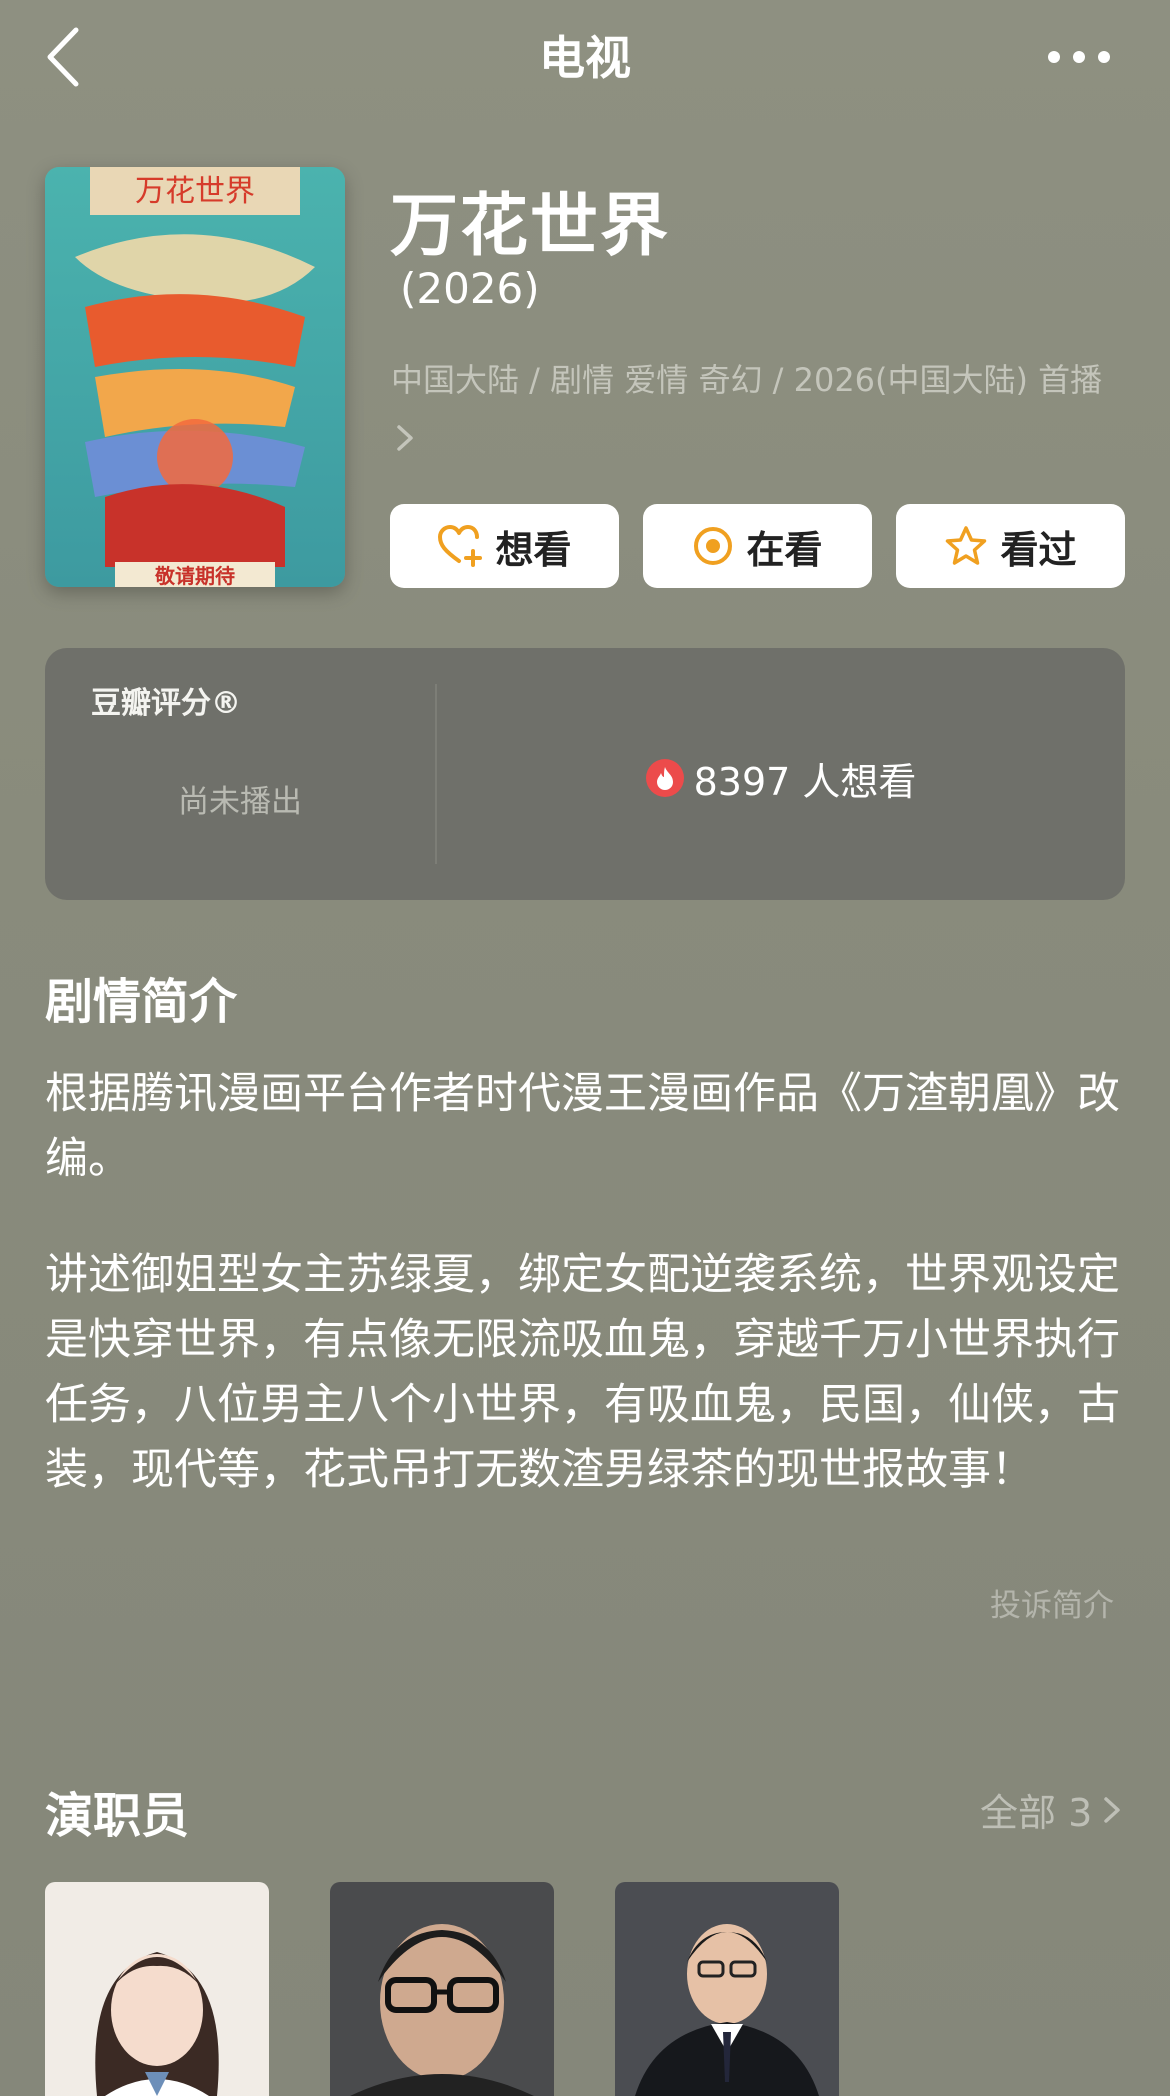  What do you see at coordinates (240, 802) in the screenshot?
I see `rating-status: 尚未播出` at bounding box center [240, 802].